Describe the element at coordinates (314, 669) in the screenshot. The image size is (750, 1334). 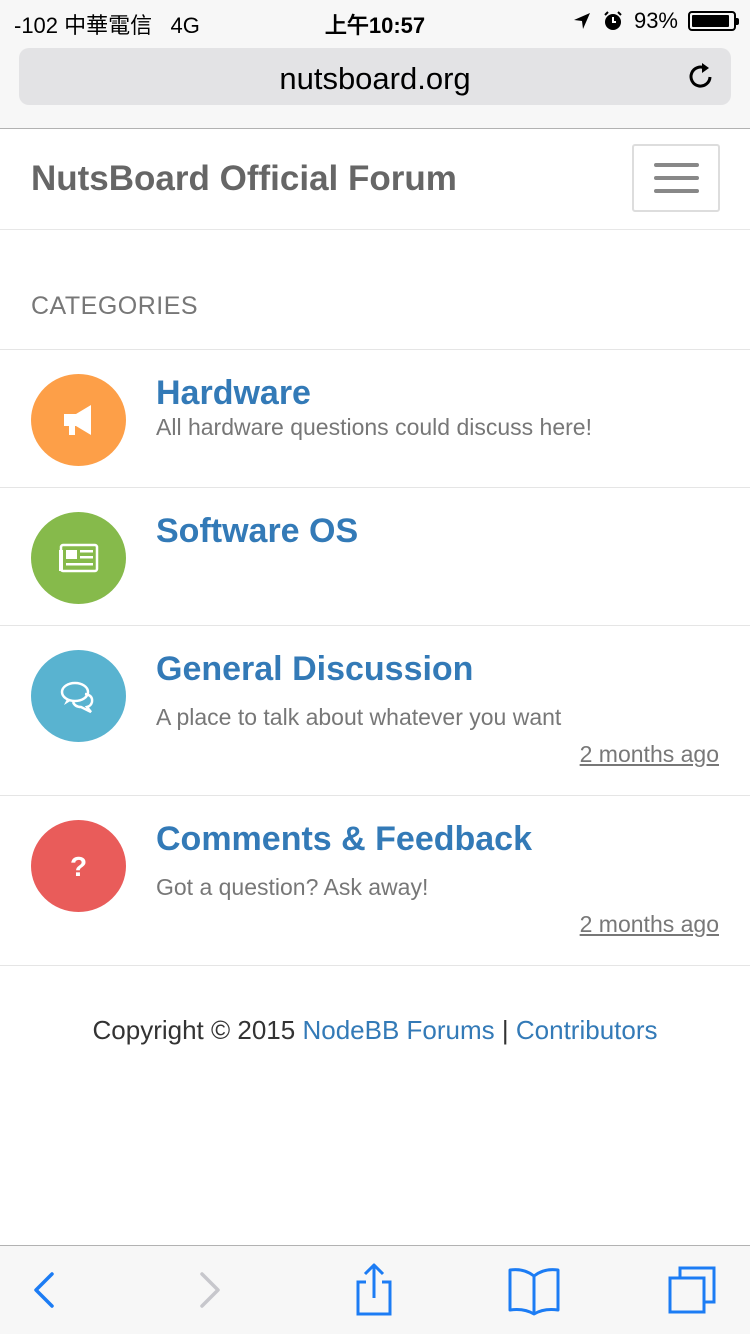
I see `category-title: General Discussion` at that location.